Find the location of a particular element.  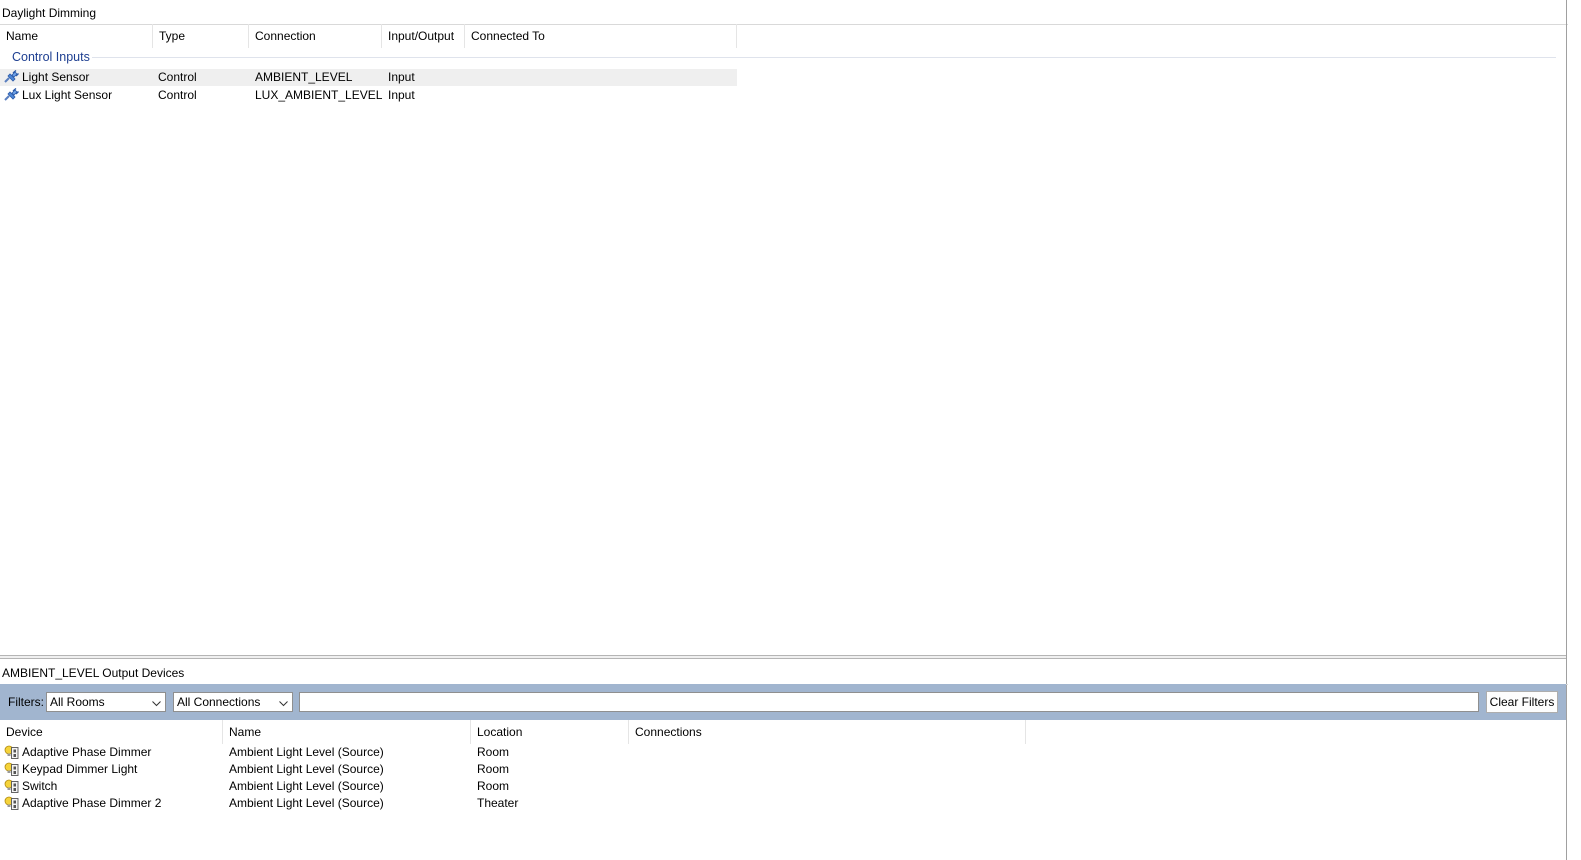

group-divider is located at coordinates (824, 57).